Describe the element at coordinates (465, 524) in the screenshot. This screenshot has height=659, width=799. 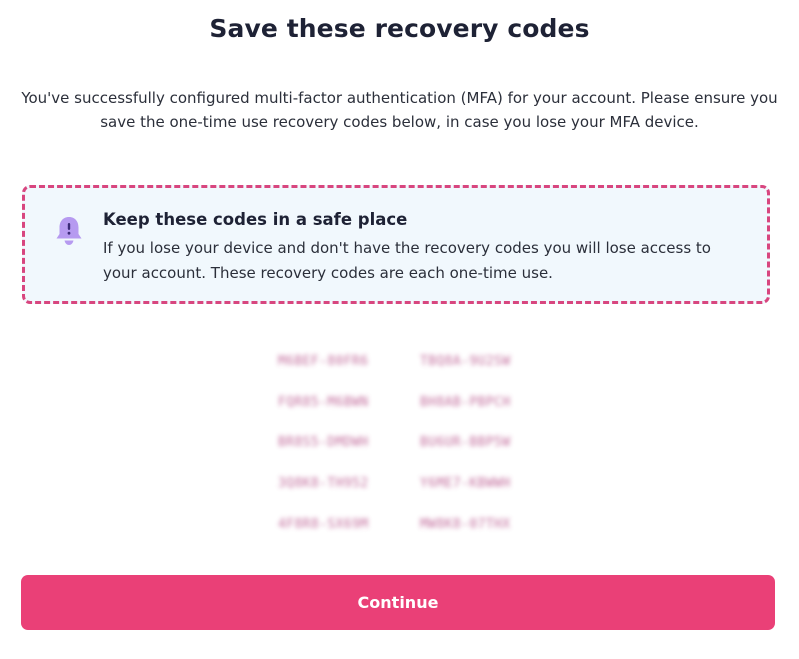
I see `recovery-code: MW8K8-07THX` at that location.